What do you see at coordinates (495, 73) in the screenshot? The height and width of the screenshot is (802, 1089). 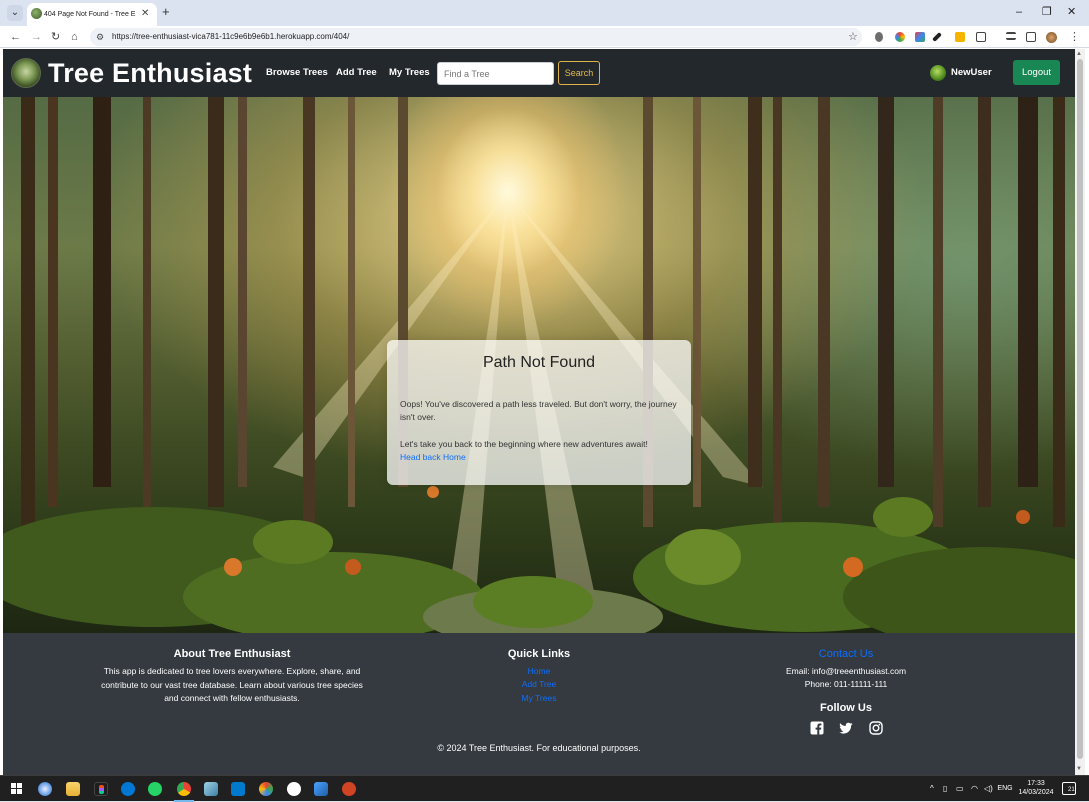 I see `tree-search-input` at bounding box center [495, 73].